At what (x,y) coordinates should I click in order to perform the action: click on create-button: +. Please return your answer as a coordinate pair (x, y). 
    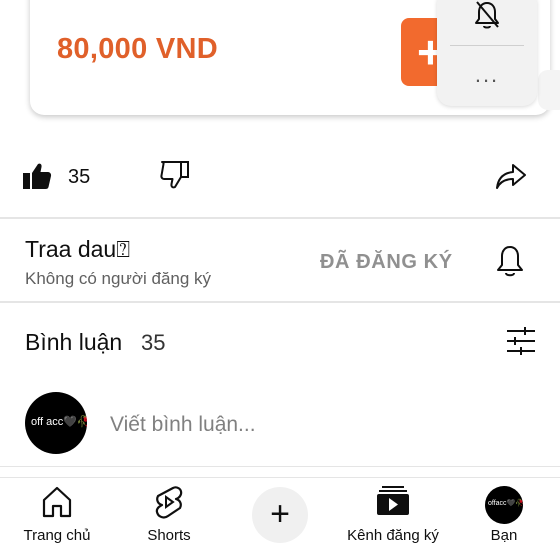
    Looking at the image, I should click on (280, 515).